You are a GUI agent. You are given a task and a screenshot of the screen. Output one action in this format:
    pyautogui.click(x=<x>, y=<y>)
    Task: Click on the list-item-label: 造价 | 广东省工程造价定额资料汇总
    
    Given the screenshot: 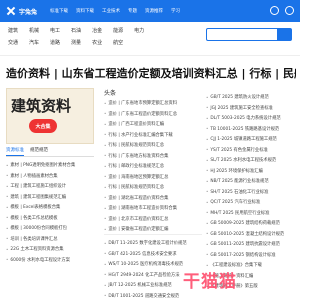 What is the action you would take?
    pyautogui.click(x=142, y=114)
    